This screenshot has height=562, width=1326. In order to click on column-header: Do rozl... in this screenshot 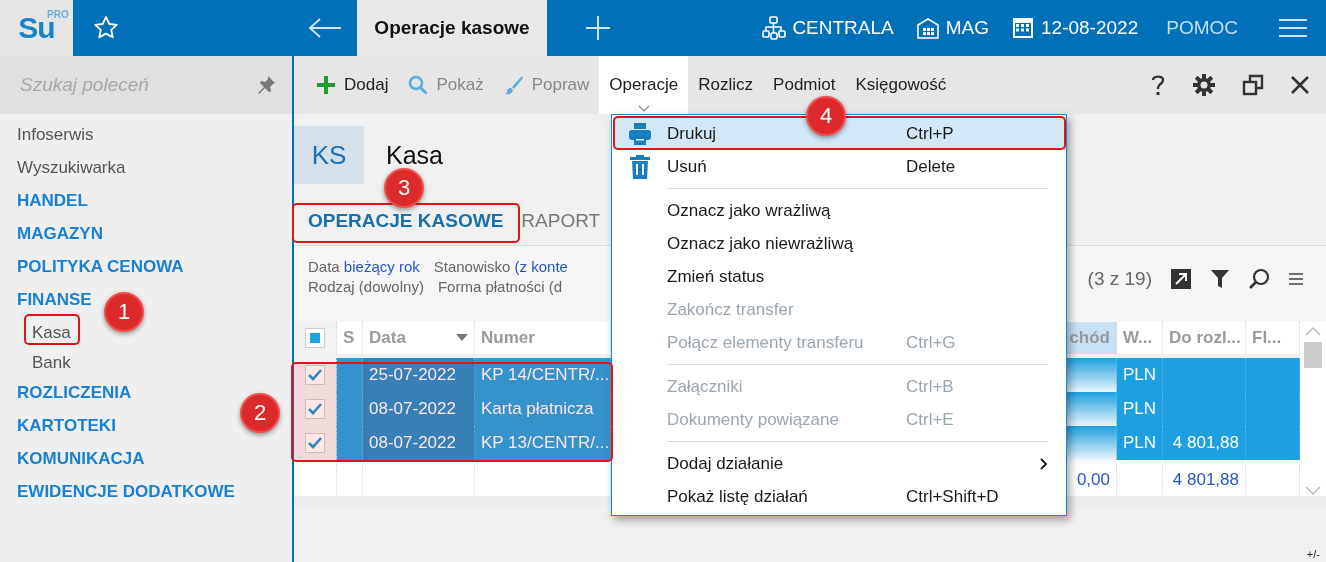, I will do `click(1205, 338)`.